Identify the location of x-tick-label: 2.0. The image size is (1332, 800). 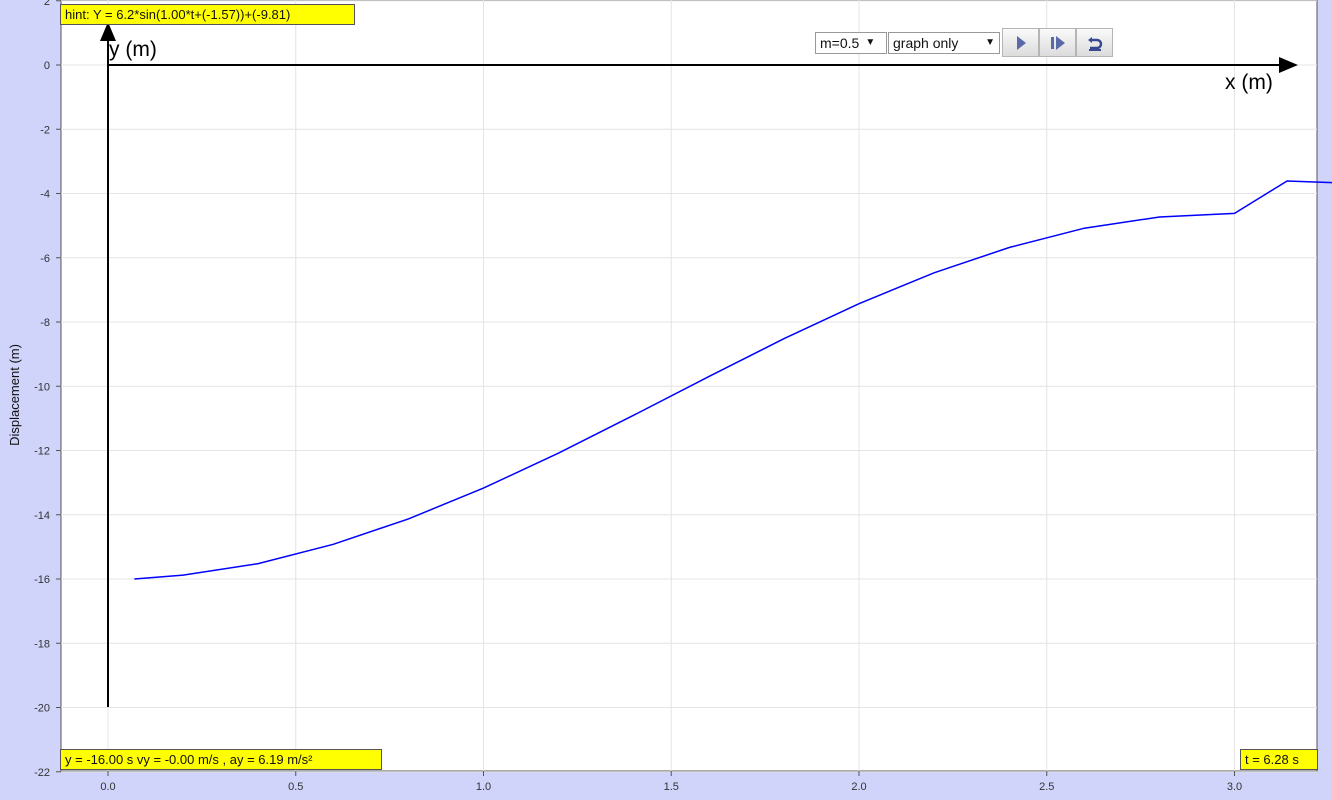
(858, 787).